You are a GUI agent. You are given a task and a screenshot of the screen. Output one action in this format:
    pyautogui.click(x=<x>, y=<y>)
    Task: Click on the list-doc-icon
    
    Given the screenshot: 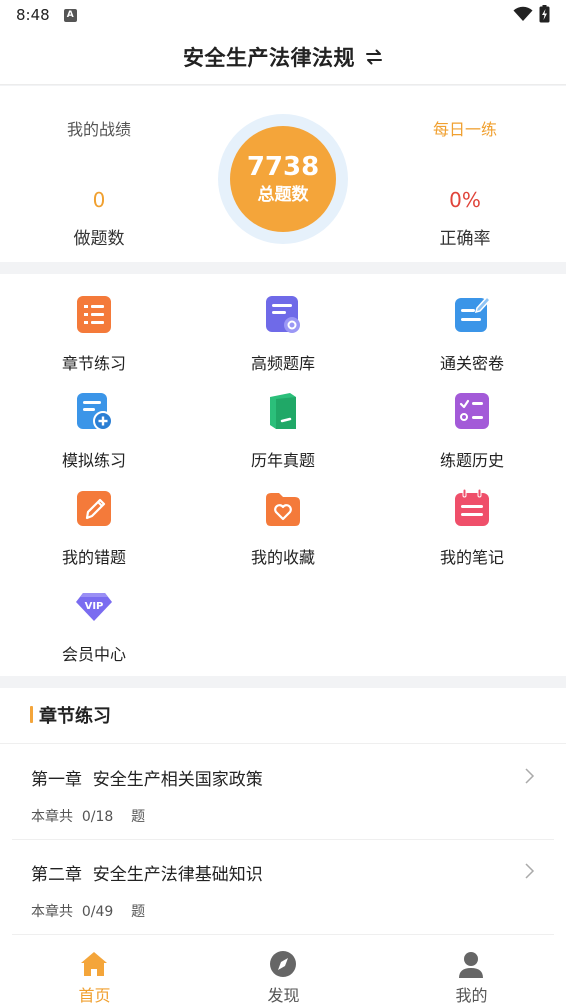 What is the action you would take?
    pyautogui.click(x=94, y=314)
    